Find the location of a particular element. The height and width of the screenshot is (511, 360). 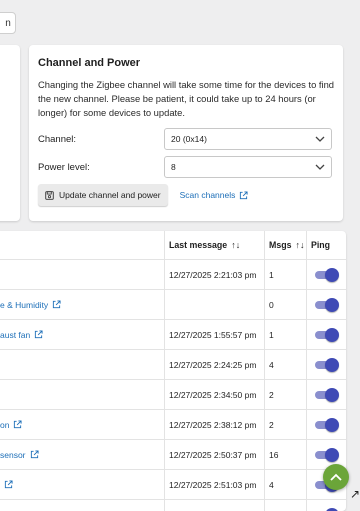

card-title: Channel and Power is located at coordinates (186, 63).